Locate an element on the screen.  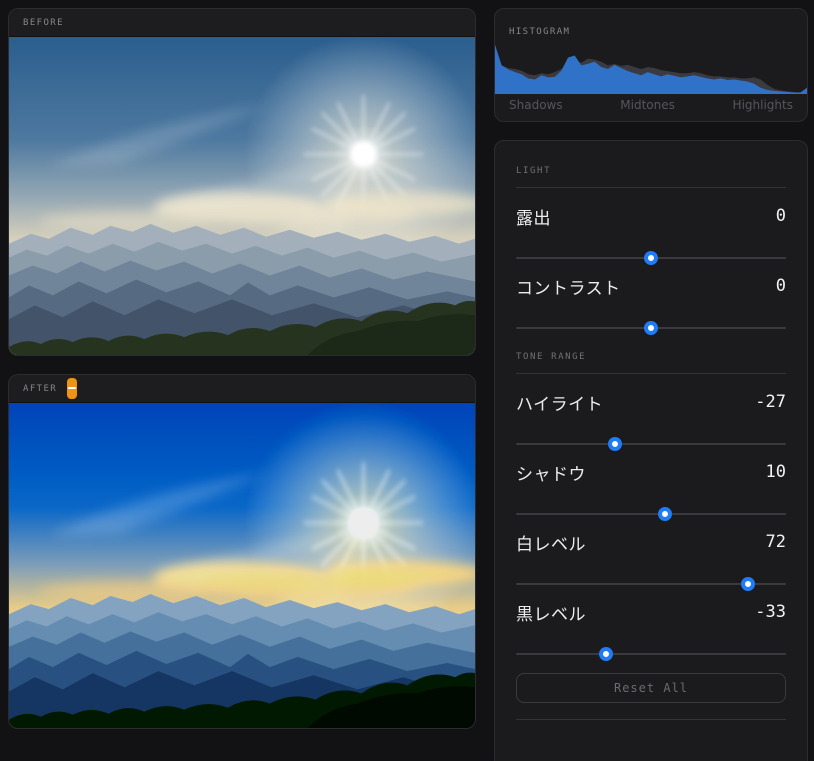
slider-highlights-thumb is located at coordinates (614, 444).